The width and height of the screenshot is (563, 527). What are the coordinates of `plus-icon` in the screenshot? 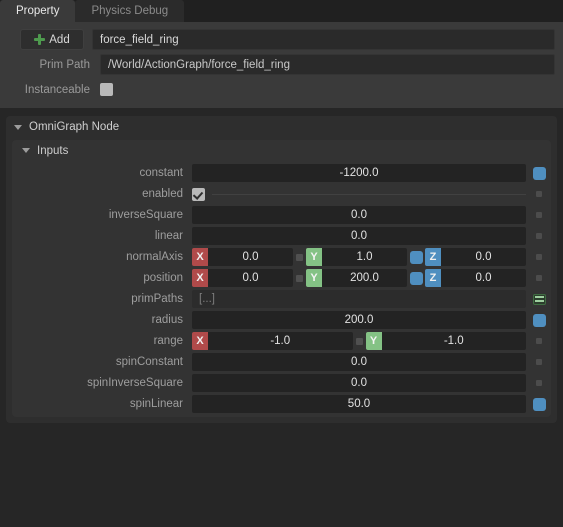 It's located at (40, 39).